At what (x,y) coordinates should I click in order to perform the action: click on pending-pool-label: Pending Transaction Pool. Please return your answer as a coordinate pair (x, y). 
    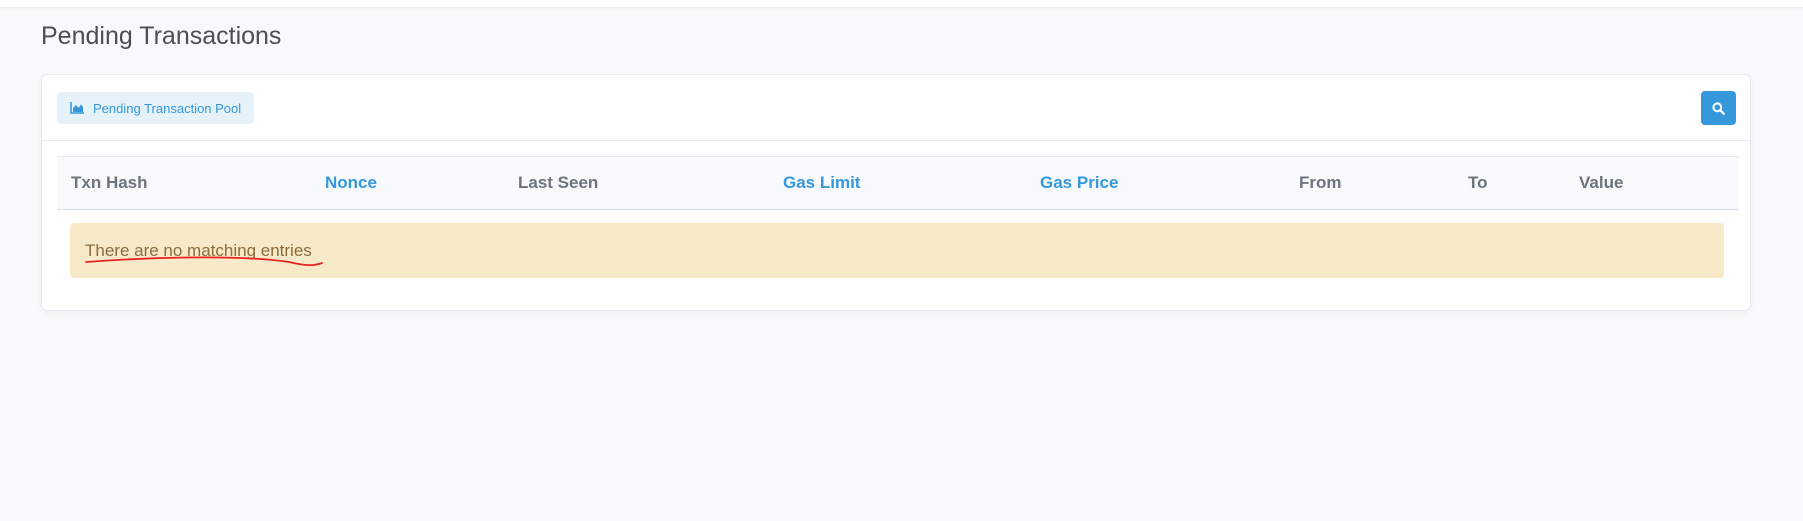
    Looking at the image, I should click on (167, 108).